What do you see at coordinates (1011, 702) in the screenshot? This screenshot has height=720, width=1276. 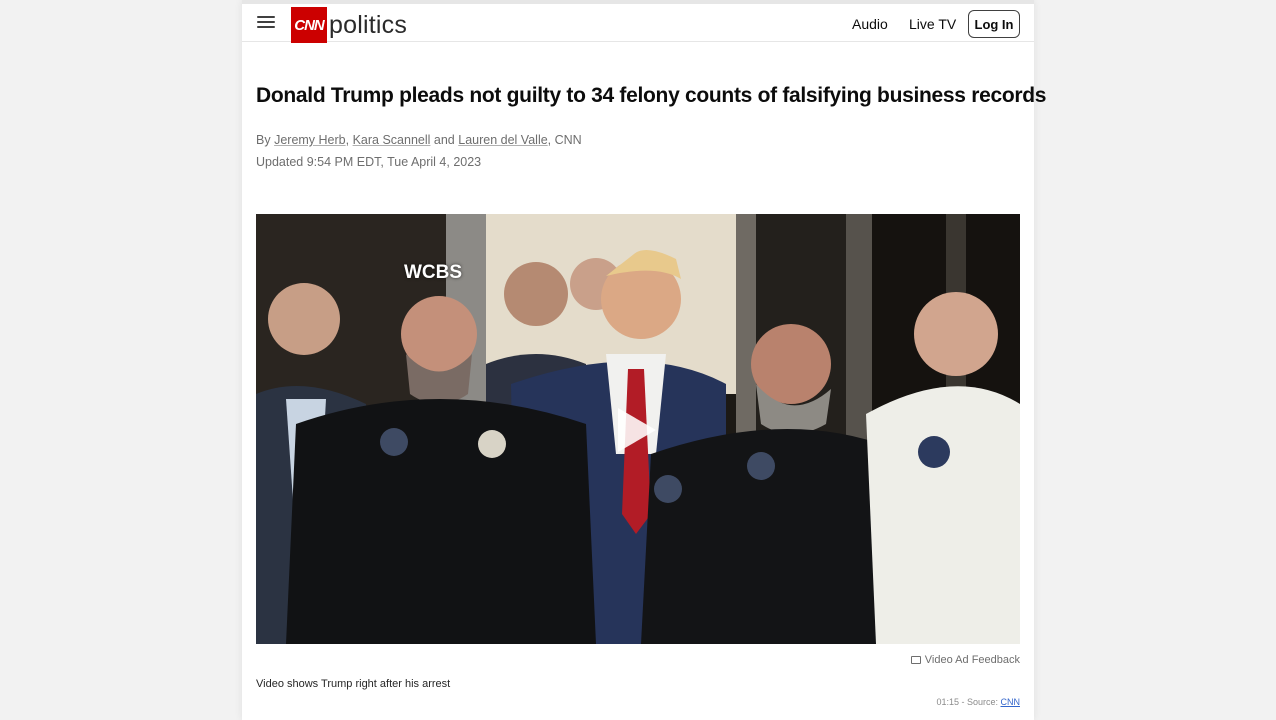 I see `source-link: CNN` at bounding box center [1011, 702].